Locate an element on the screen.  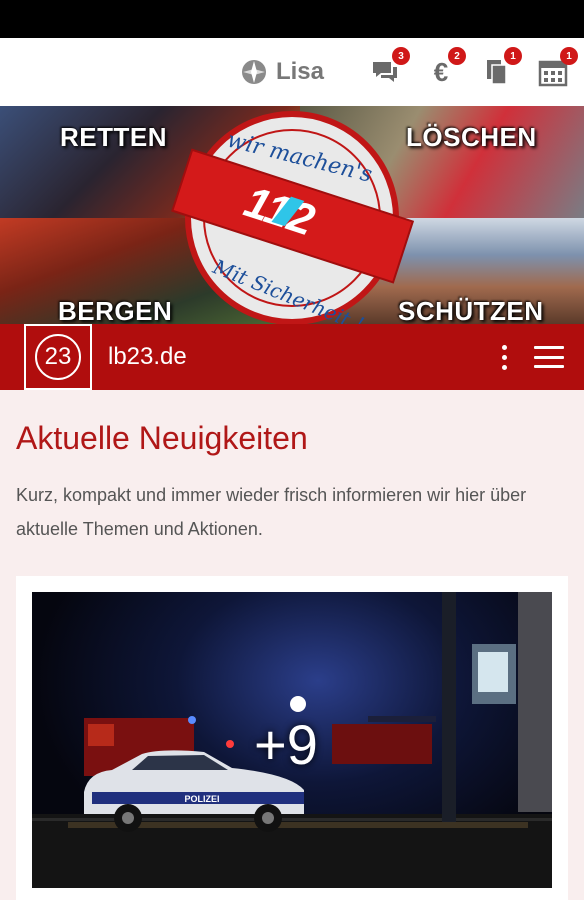
user-account: Lisa is located at coordinates (282, 72).